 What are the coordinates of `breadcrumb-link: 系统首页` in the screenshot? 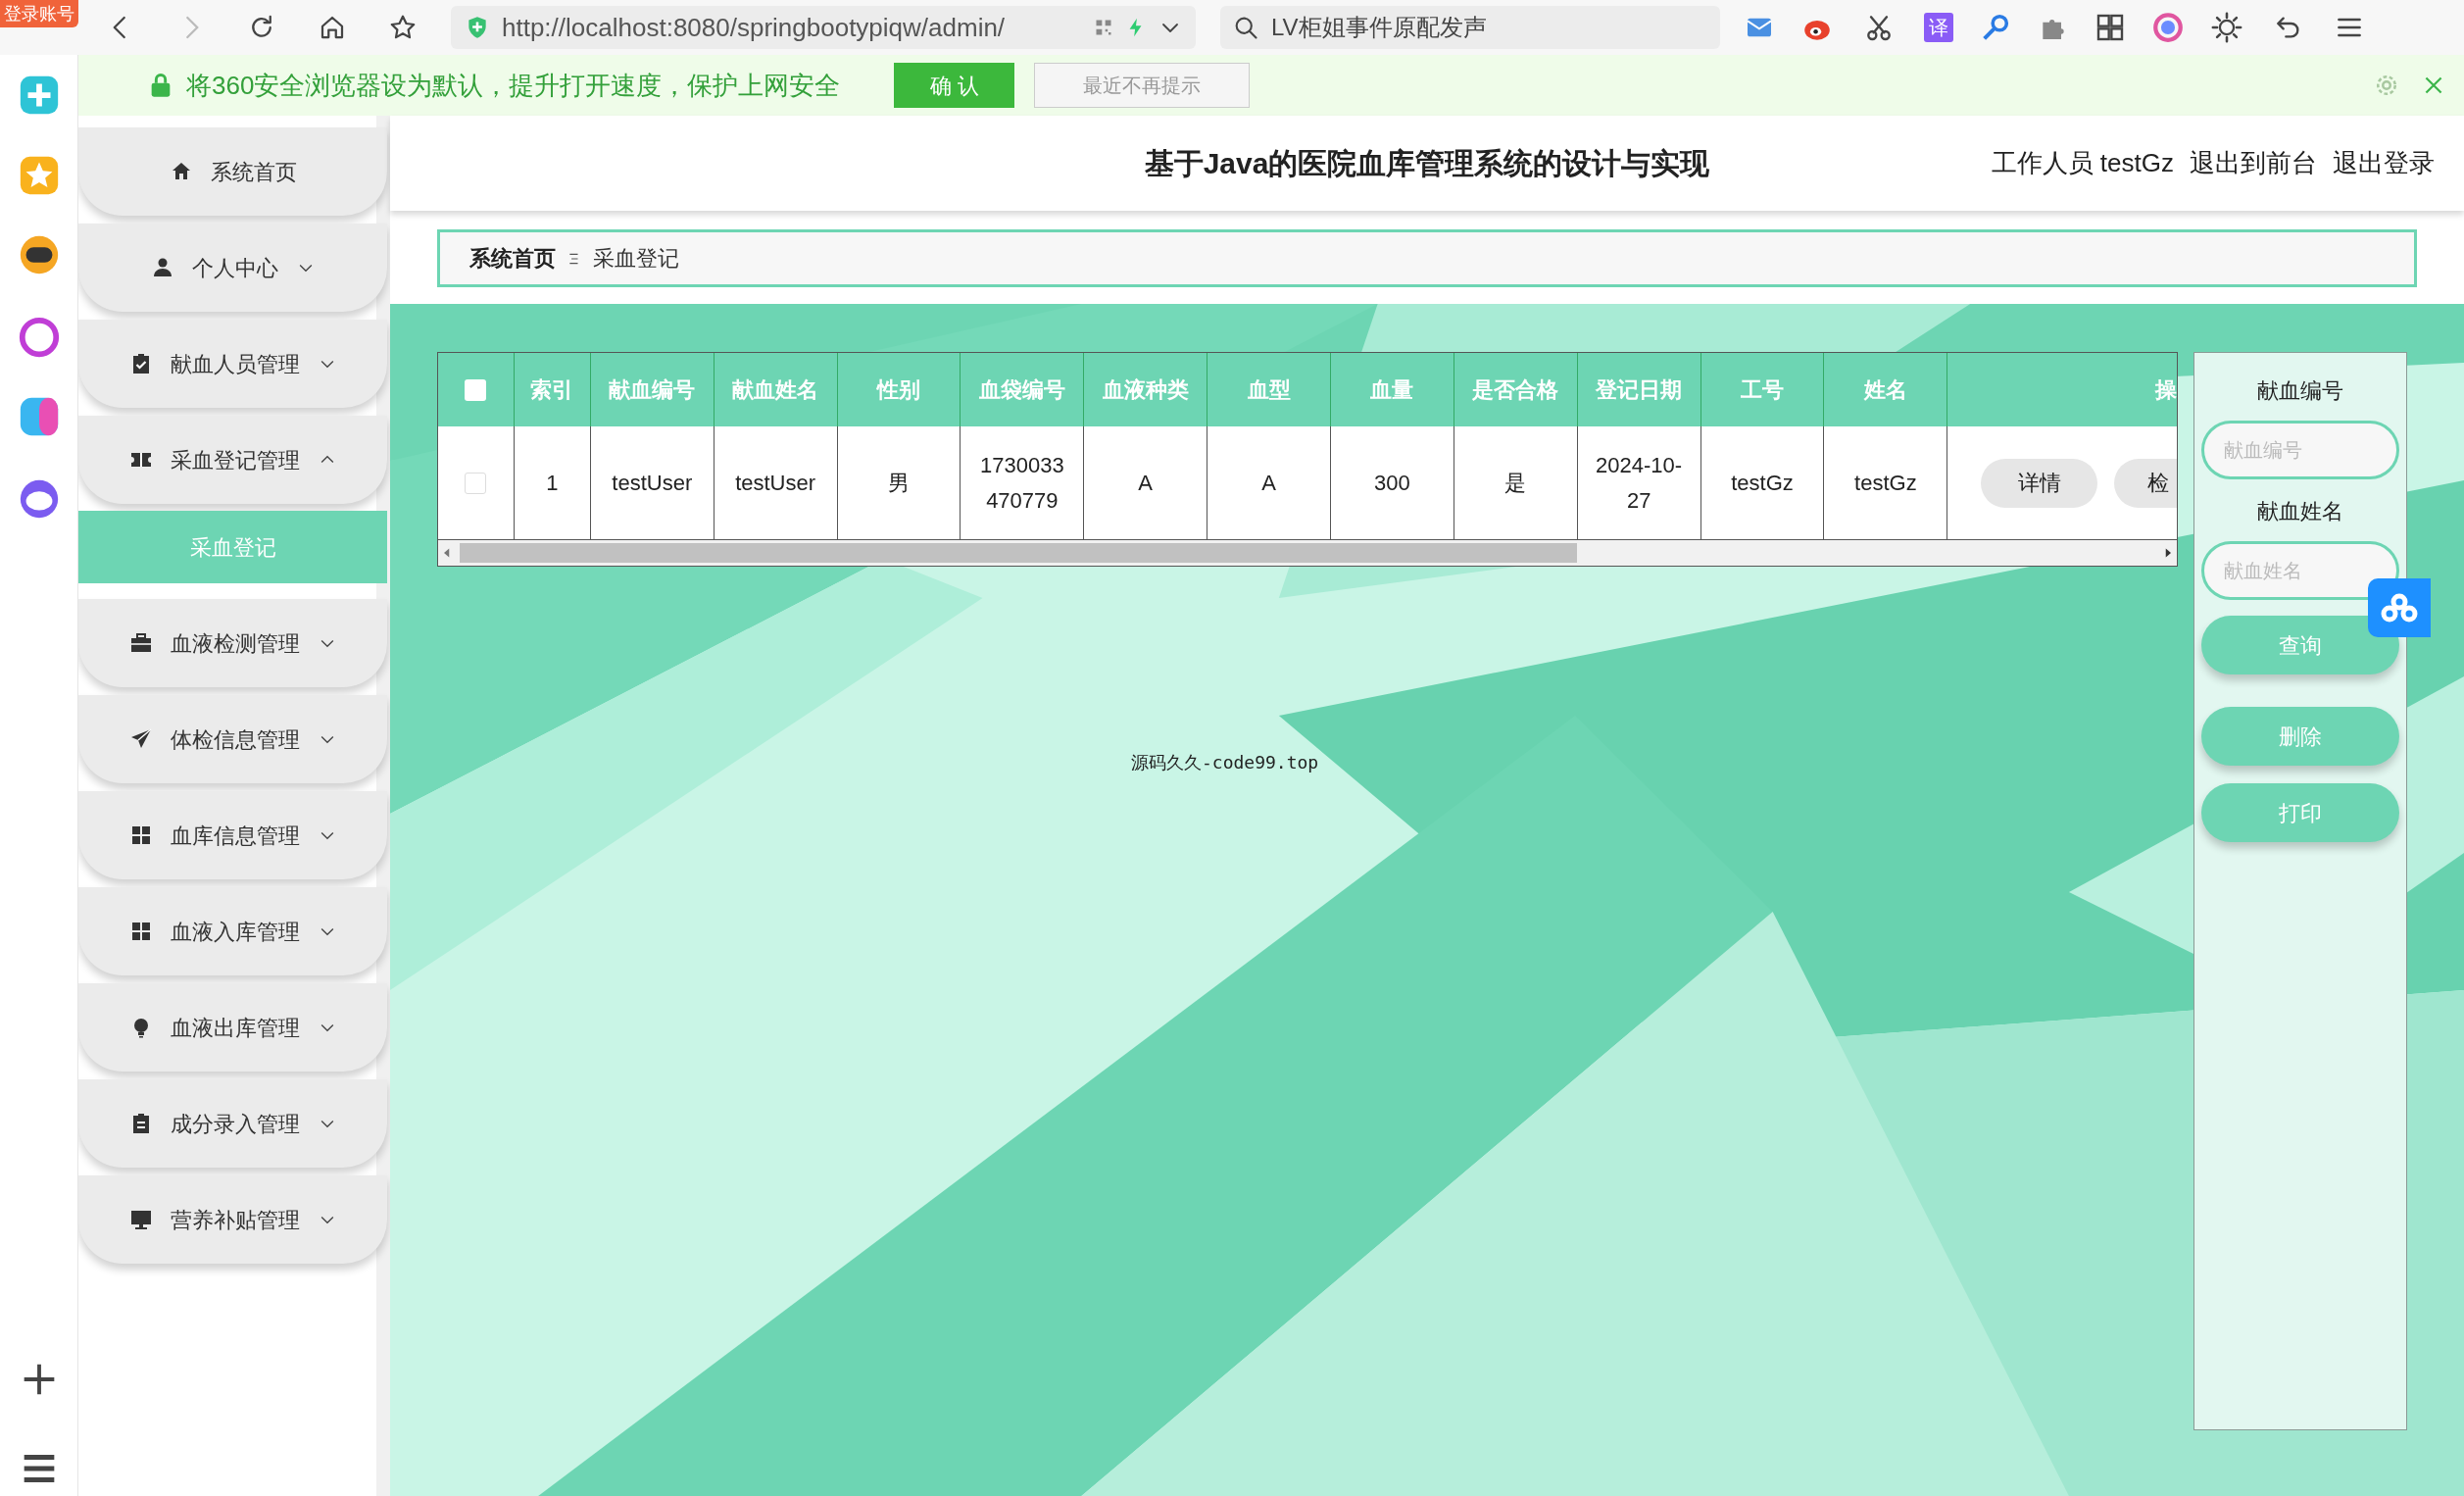 It's located at (512, 258).